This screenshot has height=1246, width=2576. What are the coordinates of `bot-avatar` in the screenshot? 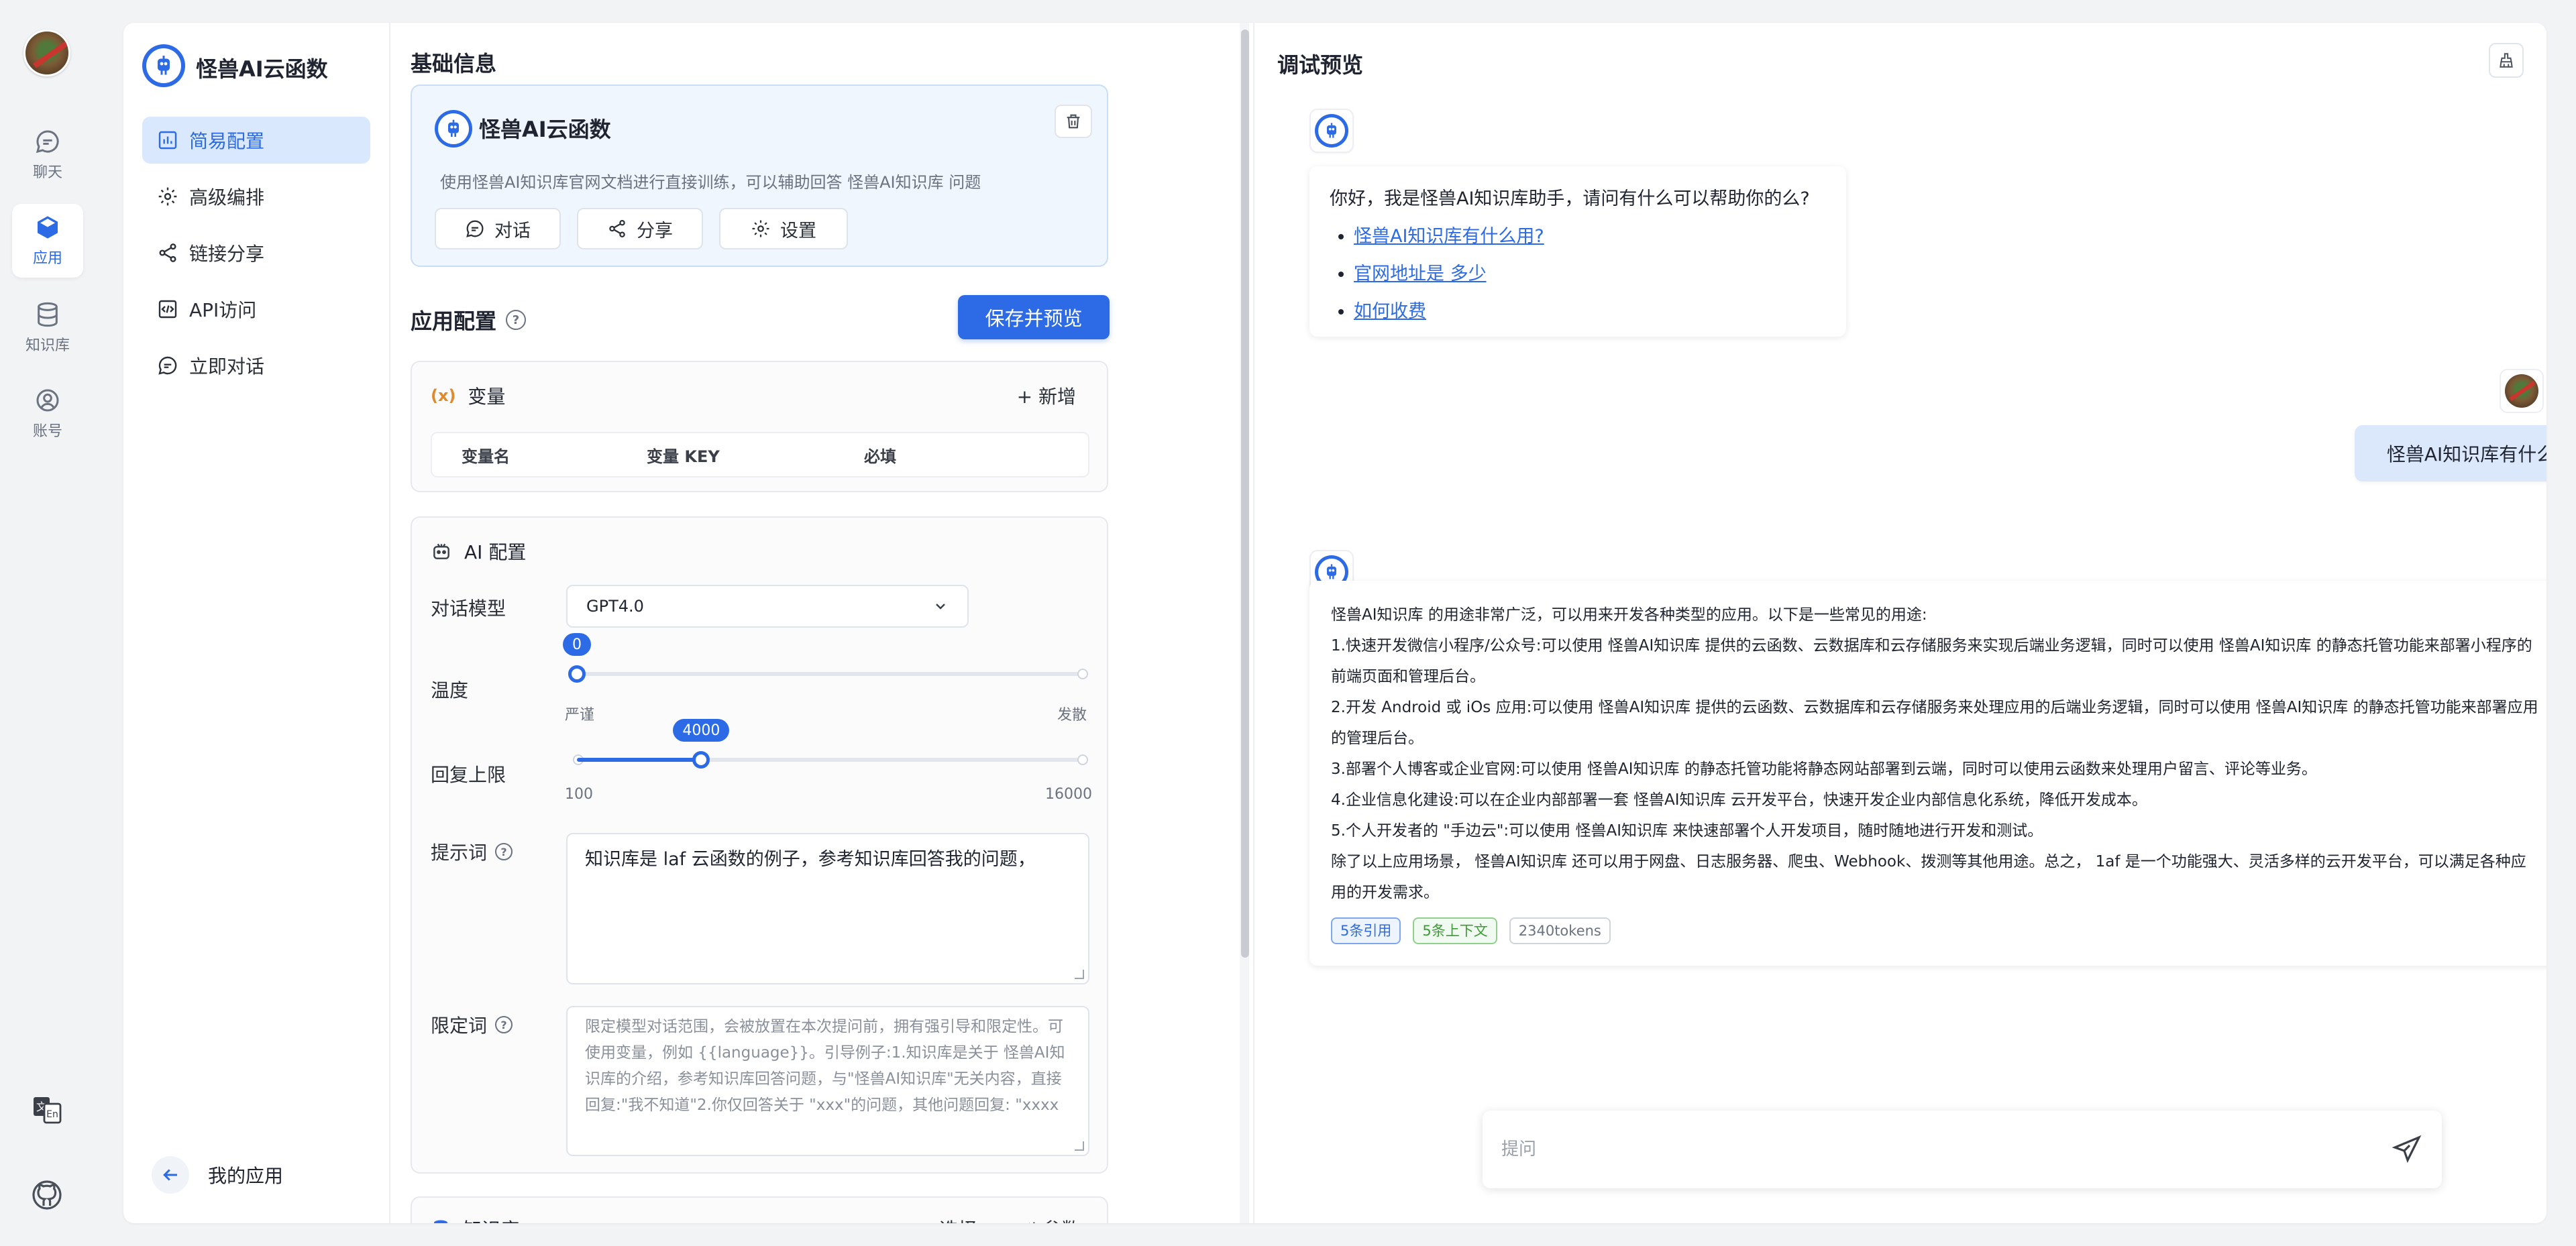 It's located at (1331, 131).